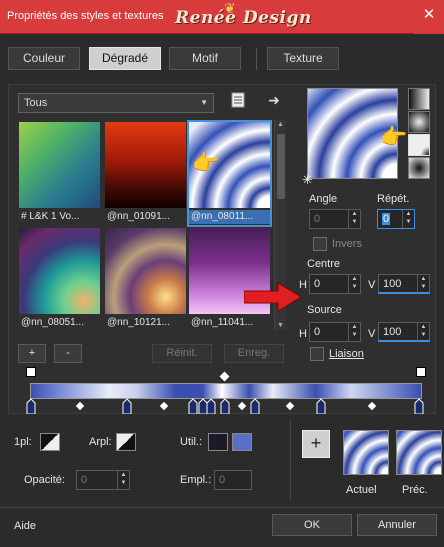  Describe the element at coordinates (226, 391) in the screenshot. I see `gradient-editor-bar` at that location.